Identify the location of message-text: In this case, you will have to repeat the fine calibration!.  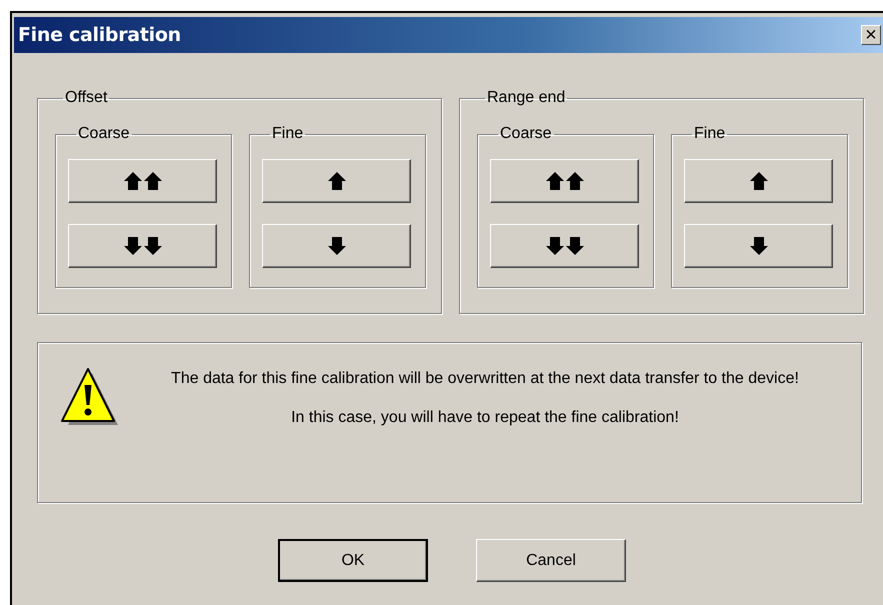
(485, 418).